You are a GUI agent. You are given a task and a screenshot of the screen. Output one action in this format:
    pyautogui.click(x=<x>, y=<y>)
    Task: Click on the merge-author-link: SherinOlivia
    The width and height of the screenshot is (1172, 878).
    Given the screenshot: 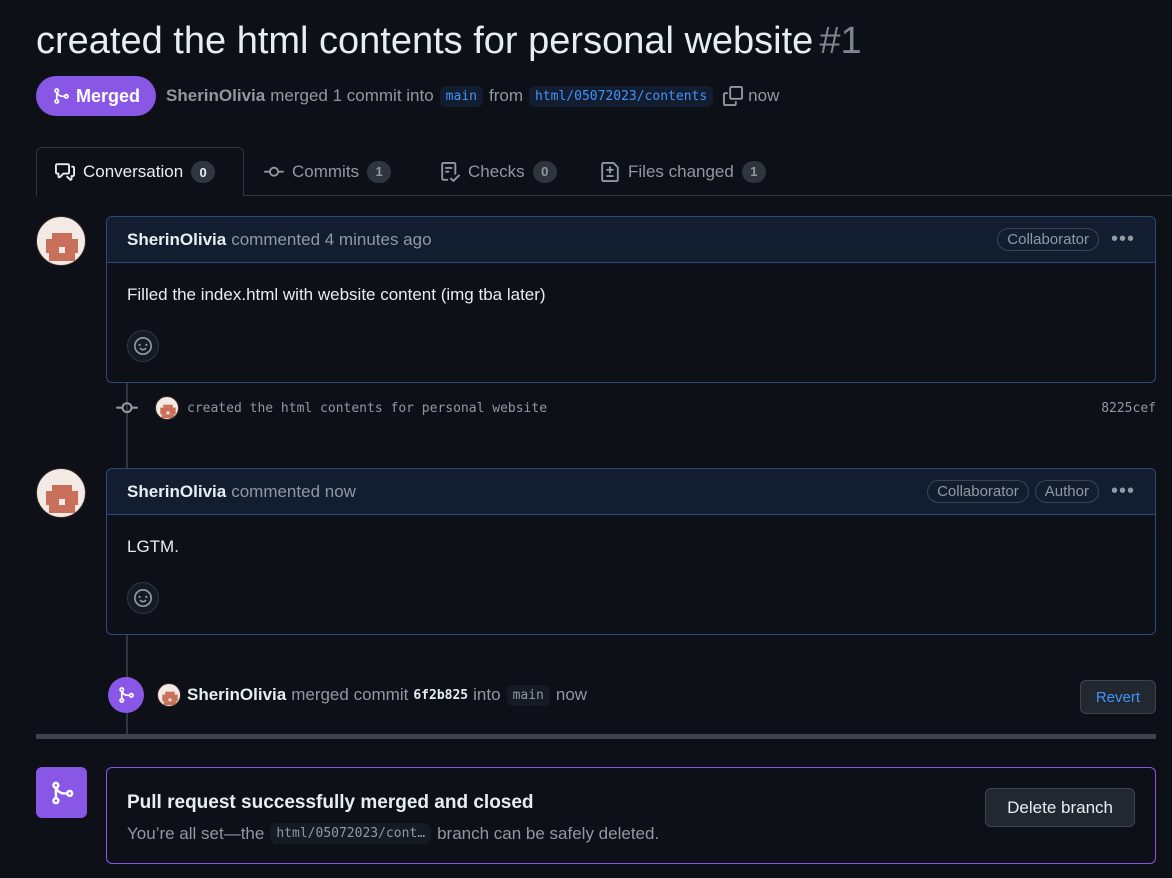 What is the action you would take?
    pyautogui.click(x=236, y=695)
    